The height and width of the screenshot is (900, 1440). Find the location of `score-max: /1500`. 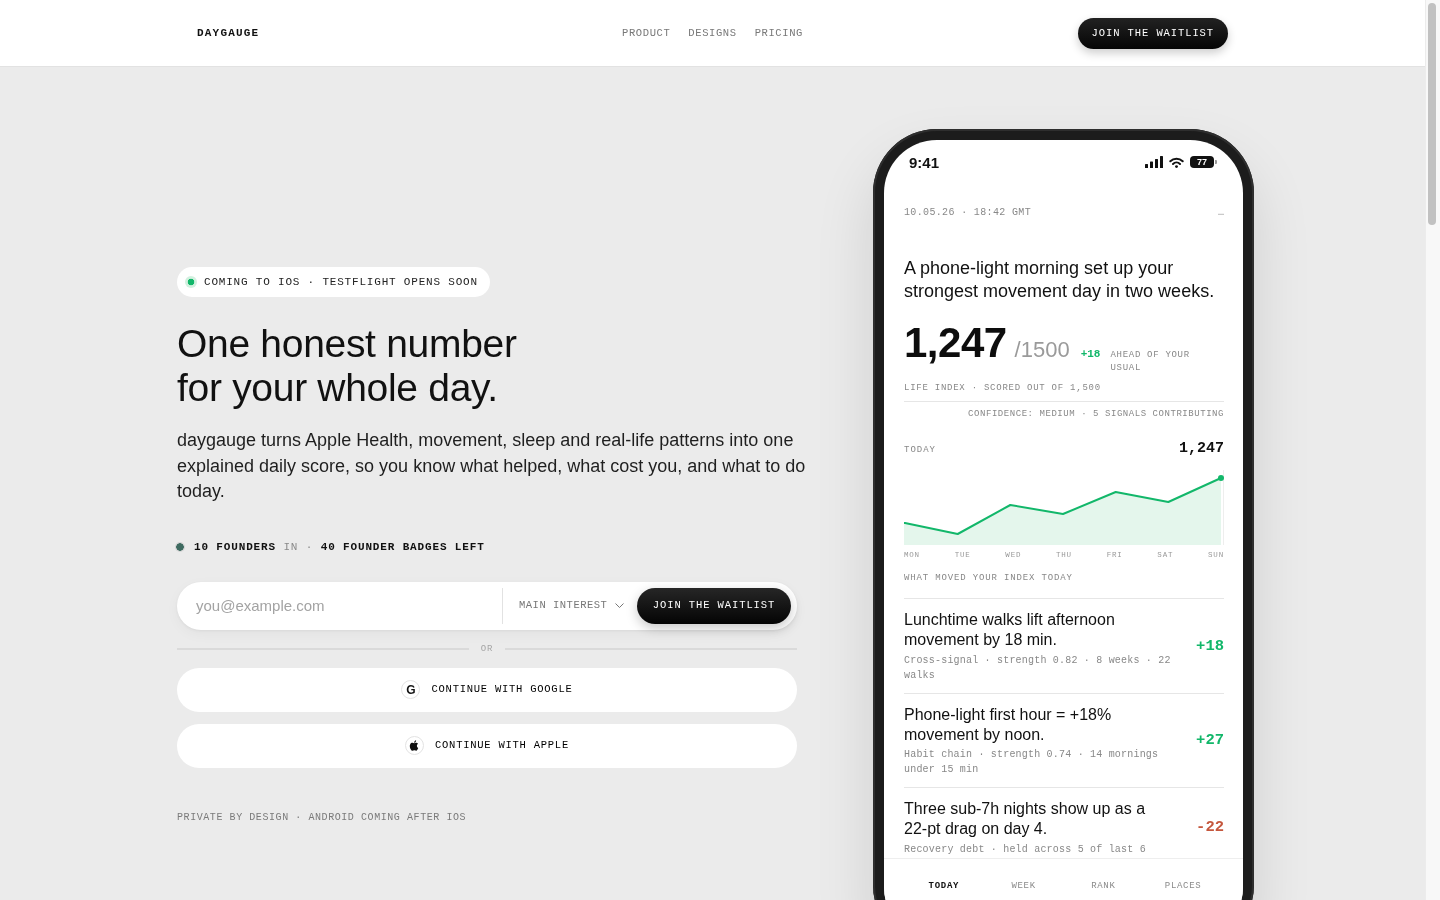

score-max: /1500 is located at coordinates (1042, 350).